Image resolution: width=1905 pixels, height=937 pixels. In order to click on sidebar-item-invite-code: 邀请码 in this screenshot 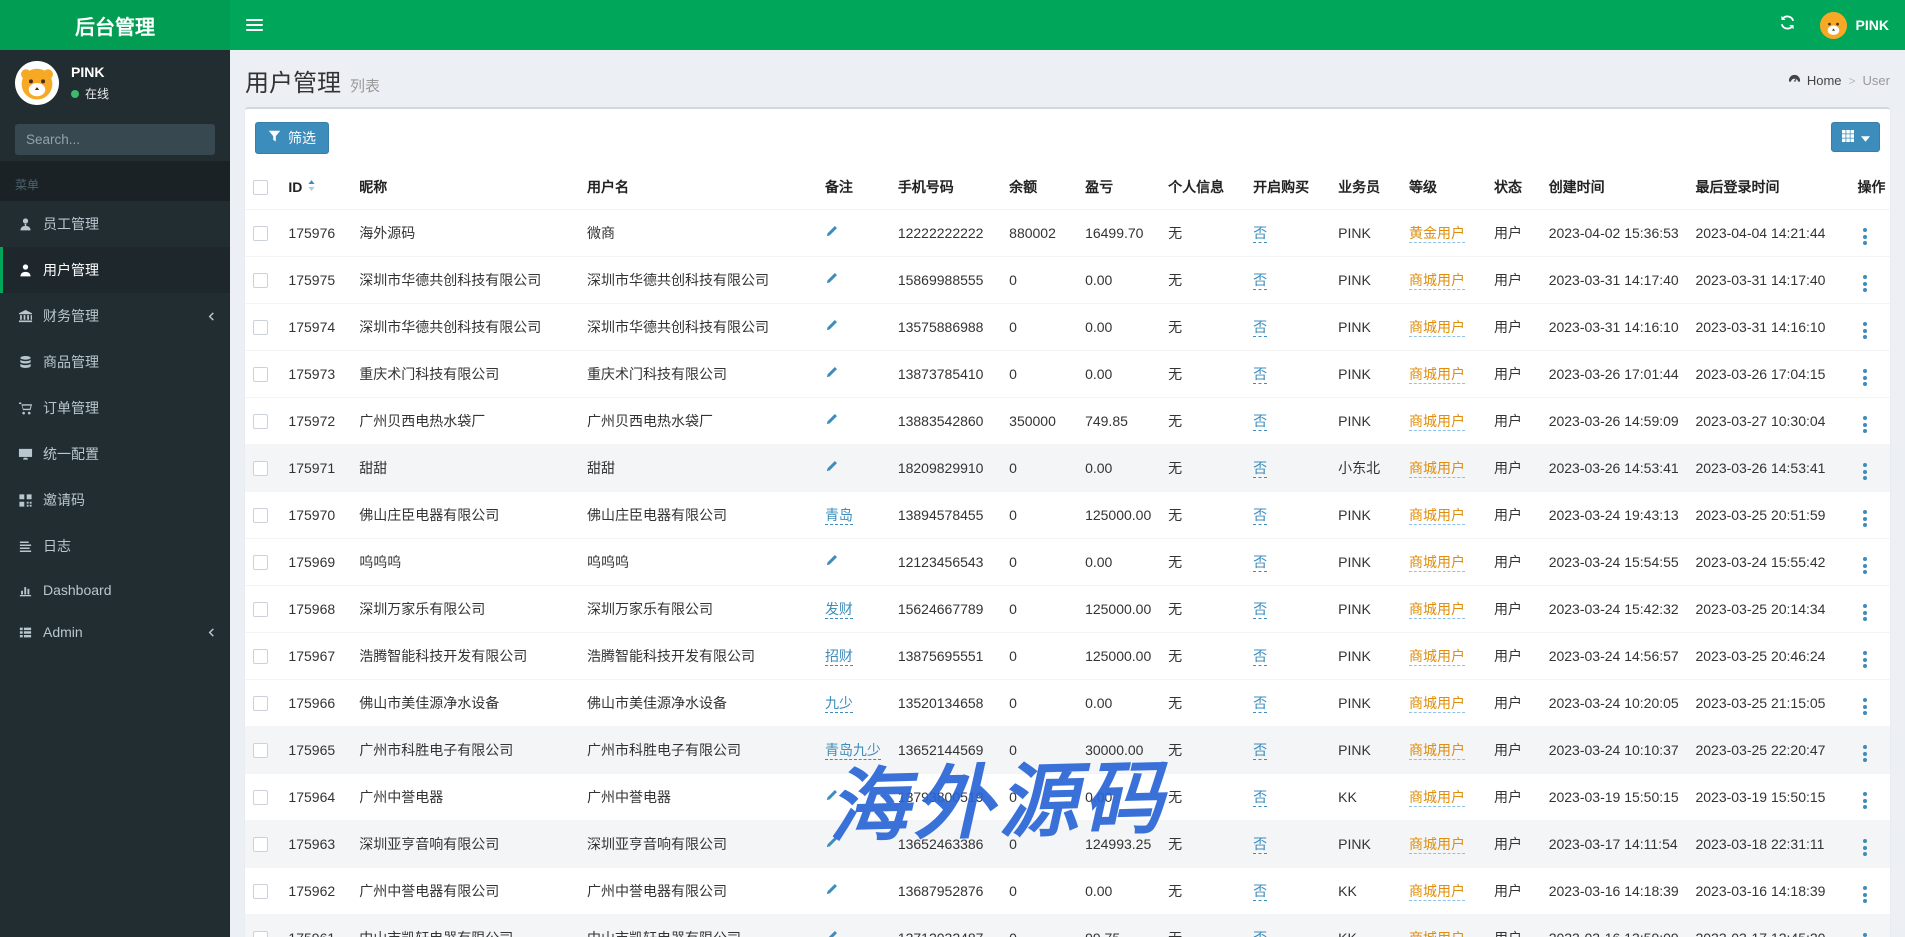, I will do `click(115, 500)`.